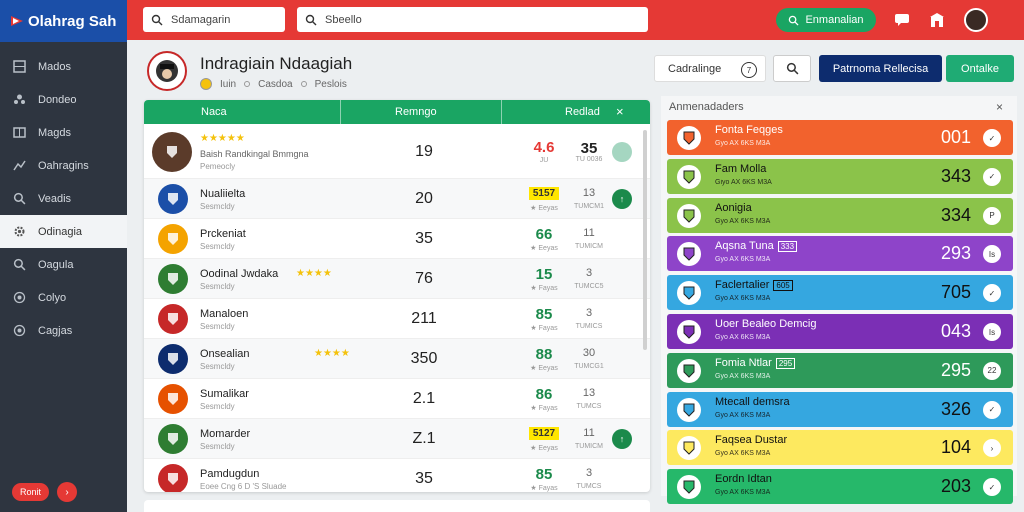  What do you see at coordinates (902, 20) in the screenshot?
I see `chat-icon` at bounding box center [902, 20].